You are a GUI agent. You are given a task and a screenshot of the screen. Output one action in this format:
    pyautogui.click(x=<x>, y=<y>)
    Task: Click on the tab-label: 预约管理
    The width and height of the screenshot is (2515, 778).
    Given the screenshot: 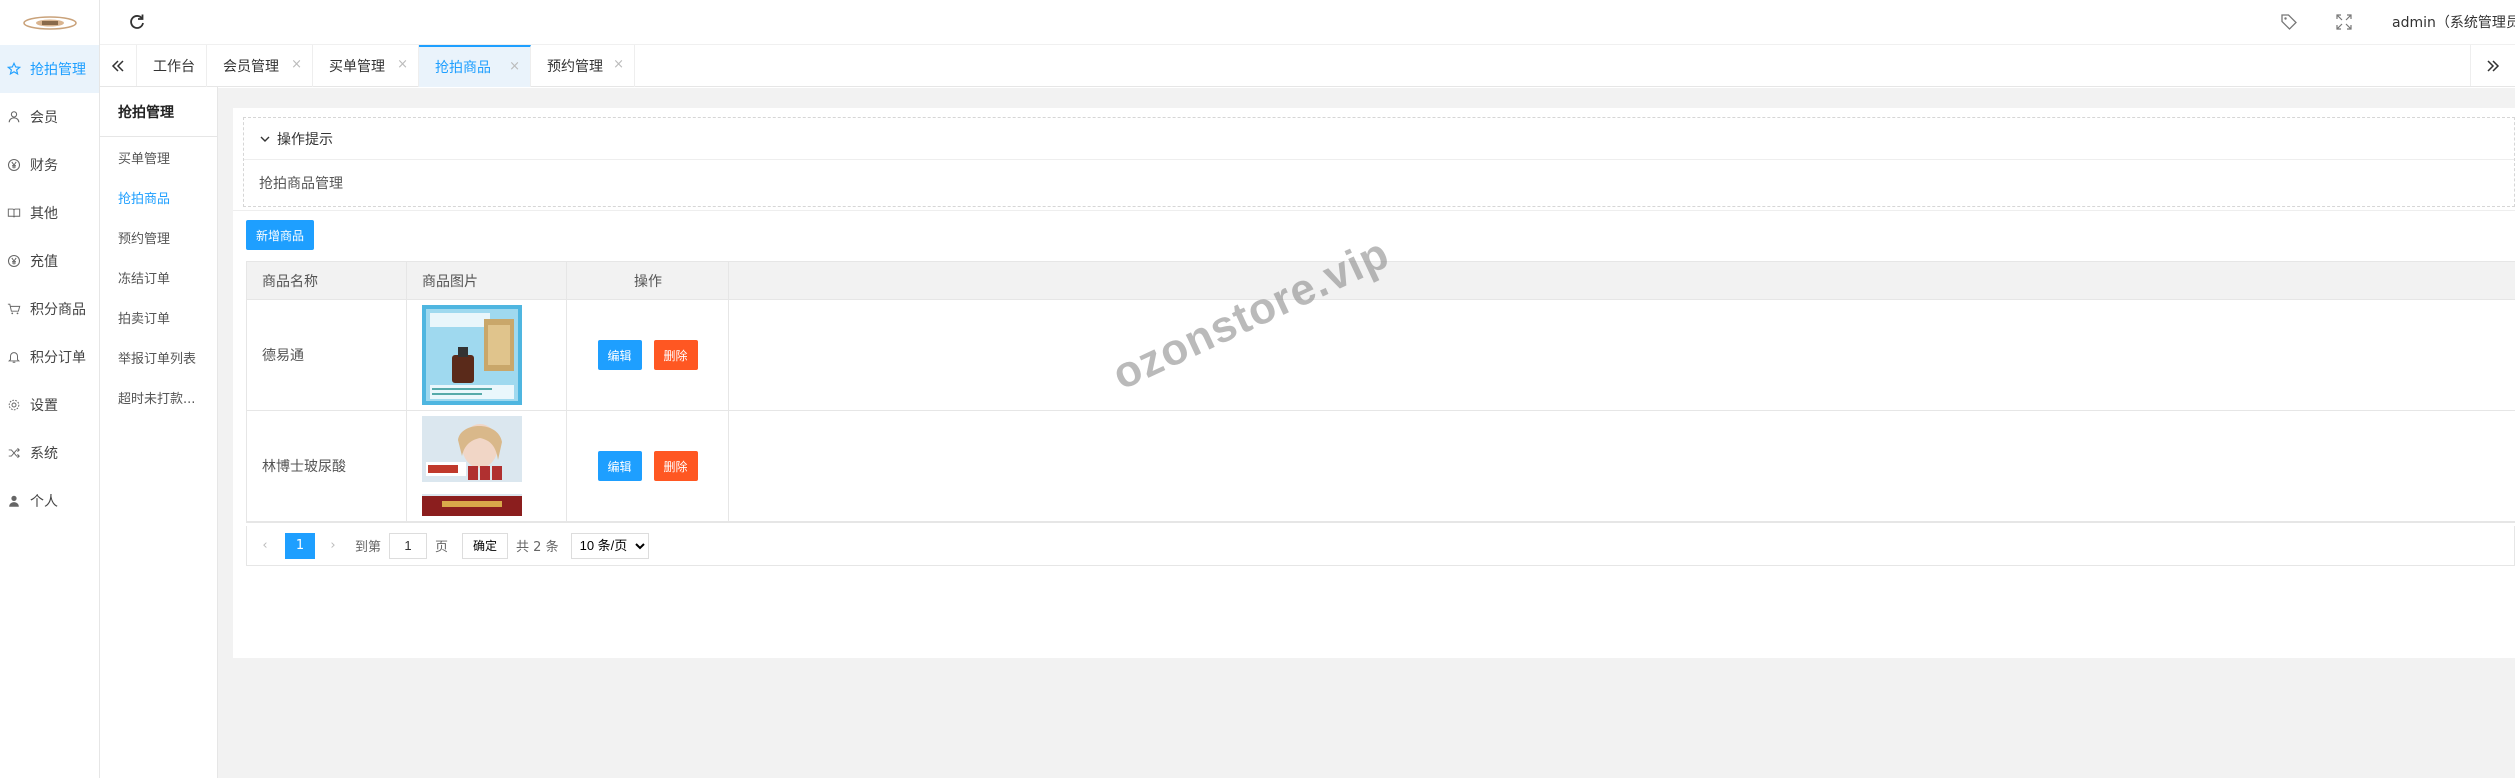 What is the action you would take?
    pyautogui.click(x=575, y=67)
    